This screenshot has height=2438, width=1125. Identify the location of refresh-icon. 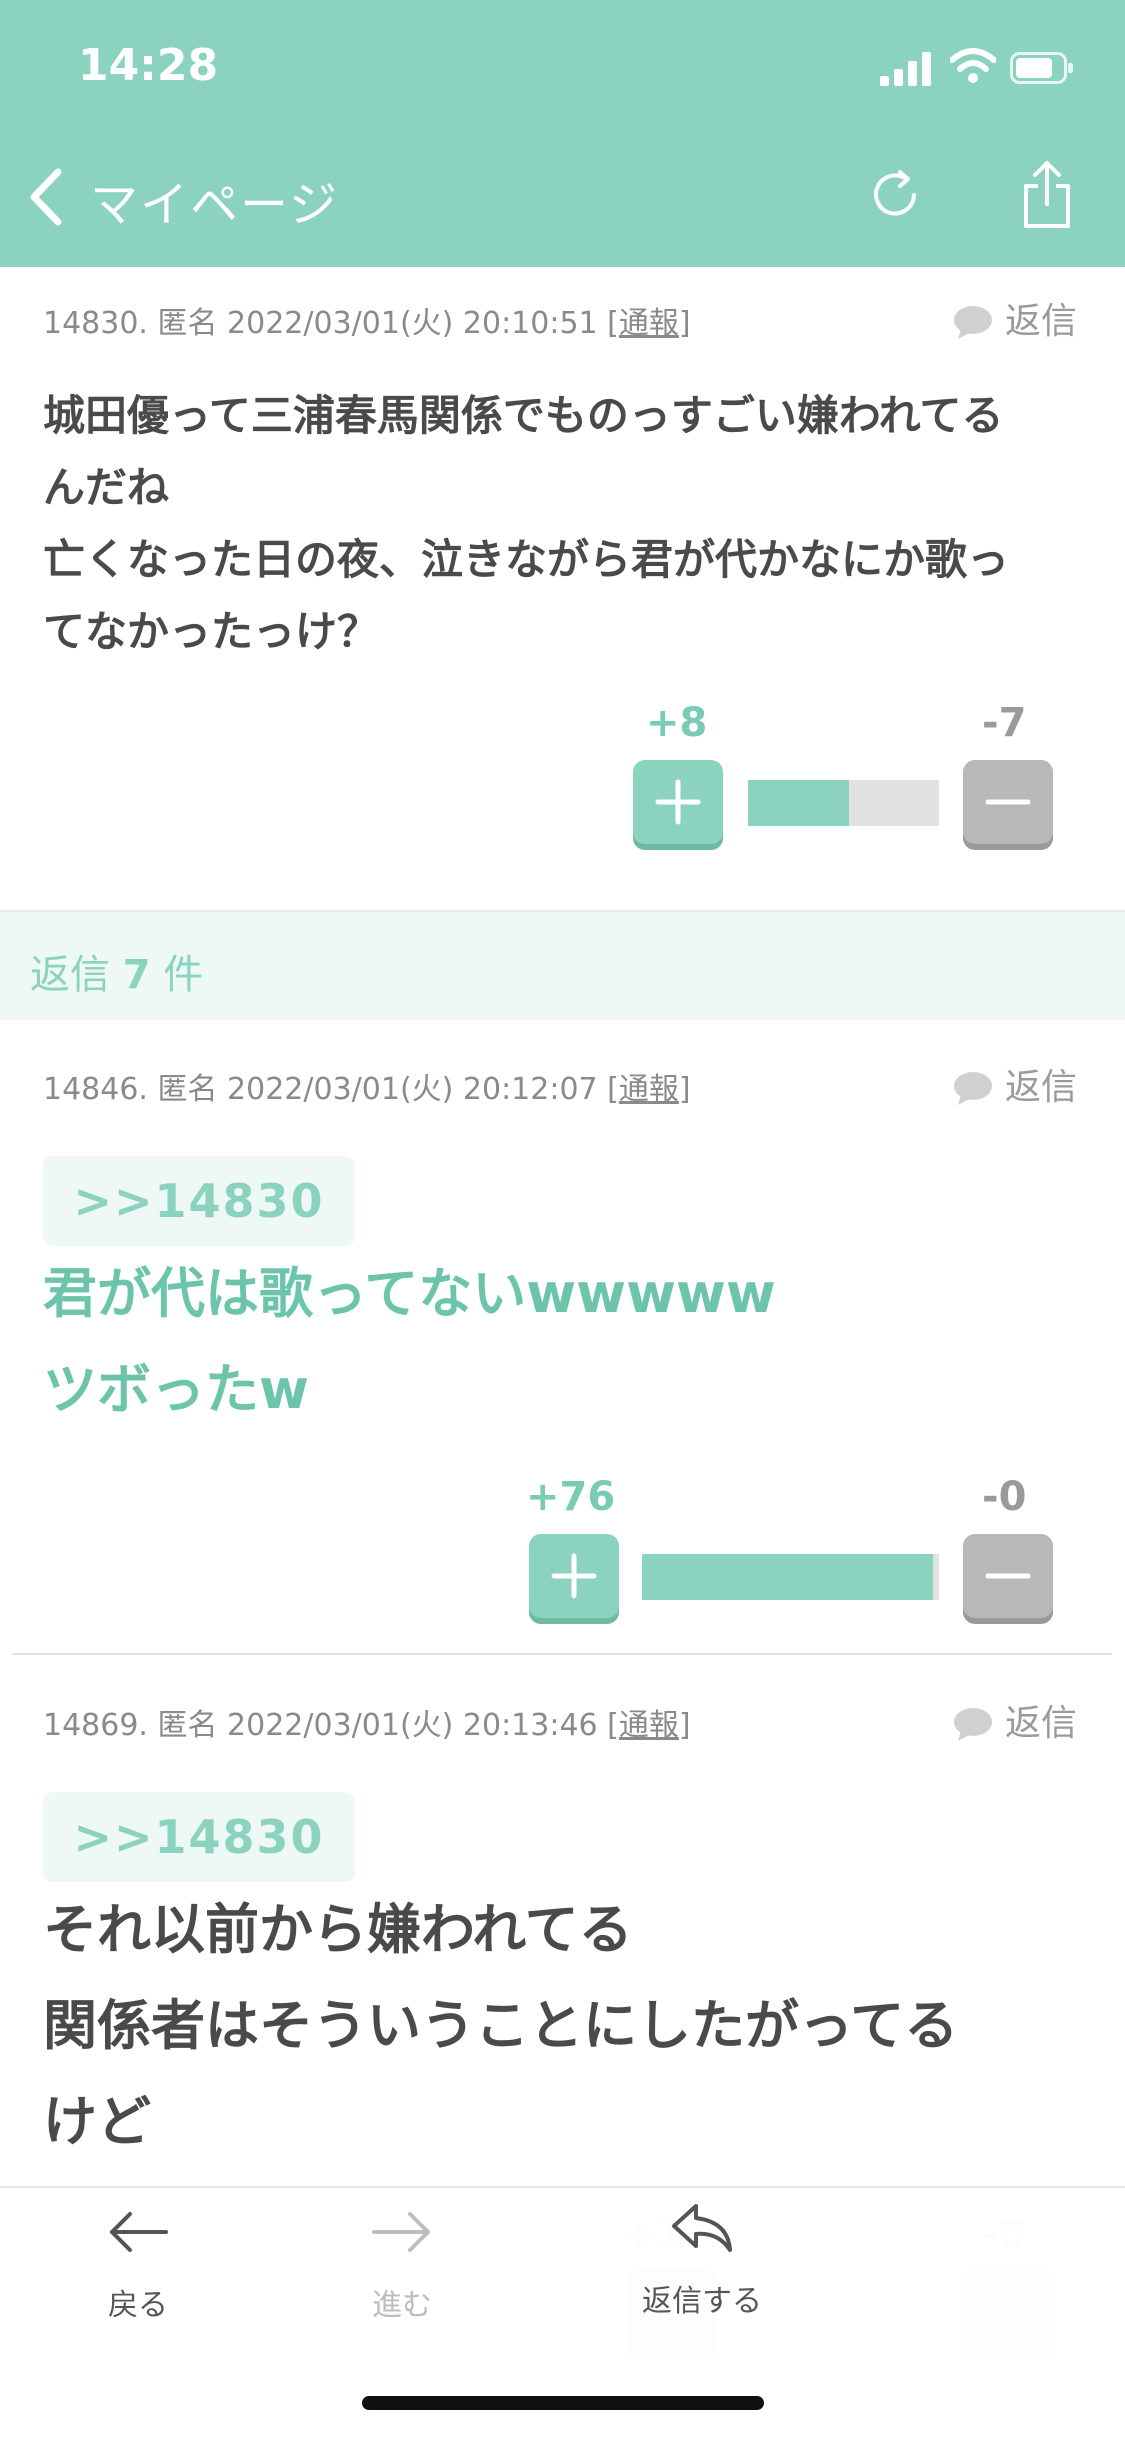
(895, 195).